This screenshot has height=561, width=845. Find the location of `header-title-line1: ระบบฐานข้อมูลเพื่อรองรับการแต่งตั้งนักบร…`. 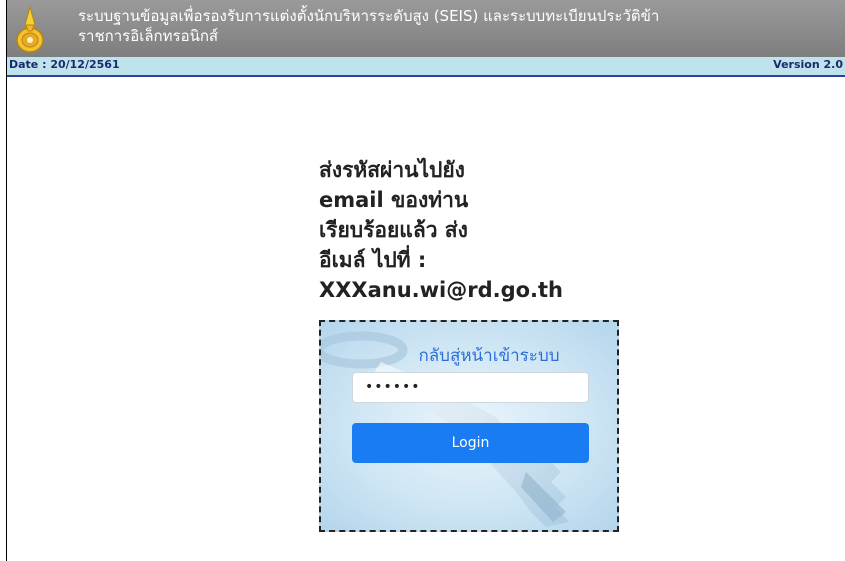

header-title-line1: ระบบฐานข้อมูลเพื่อรองรับการแต่งตั้งนักบร… is located at coordinates (369, 16).